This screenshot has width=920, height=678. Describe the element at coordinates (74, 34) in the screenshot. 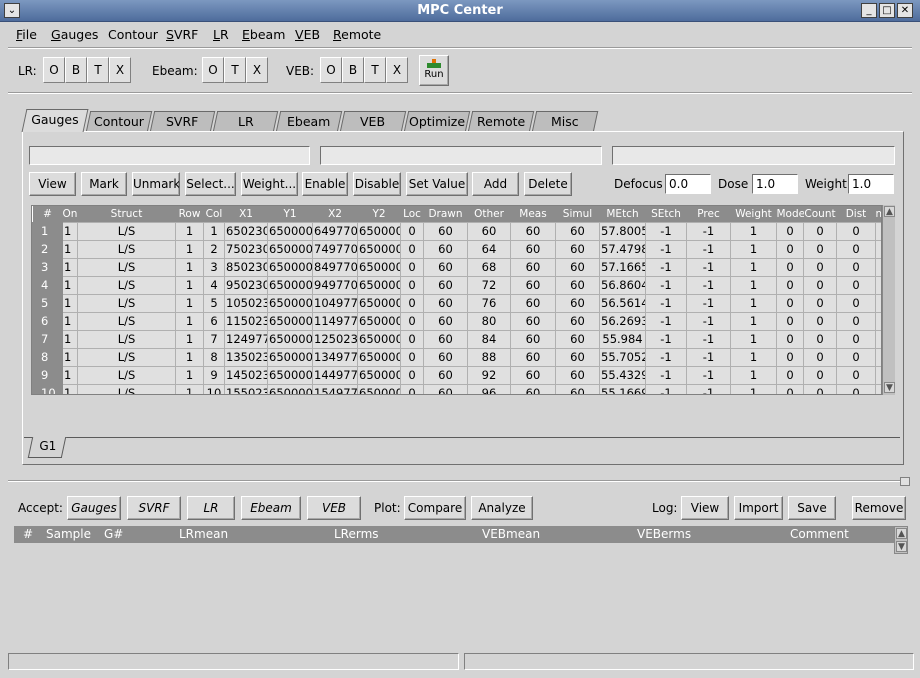

I see `menu-gauges: Gauges` at that location.